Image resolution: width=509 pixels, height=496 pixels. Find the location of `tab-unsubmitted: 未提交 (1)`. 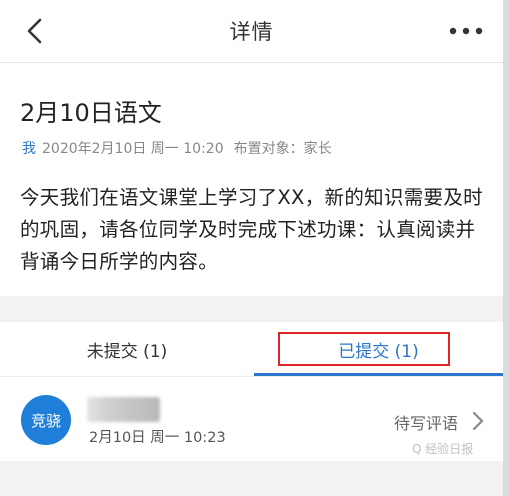

tab-unsubmitted: 未提交 (1) is located at coordinates (127, 349).